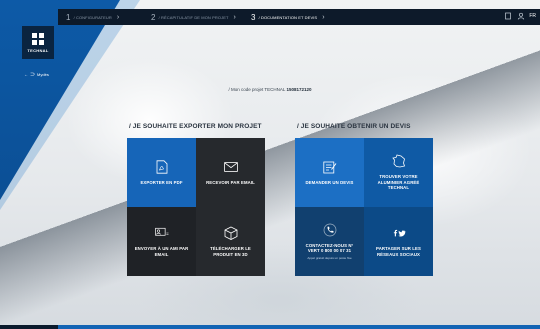  I want to click on export-section-title: / Je souhaite exporter mon projet, so click(195, 126).